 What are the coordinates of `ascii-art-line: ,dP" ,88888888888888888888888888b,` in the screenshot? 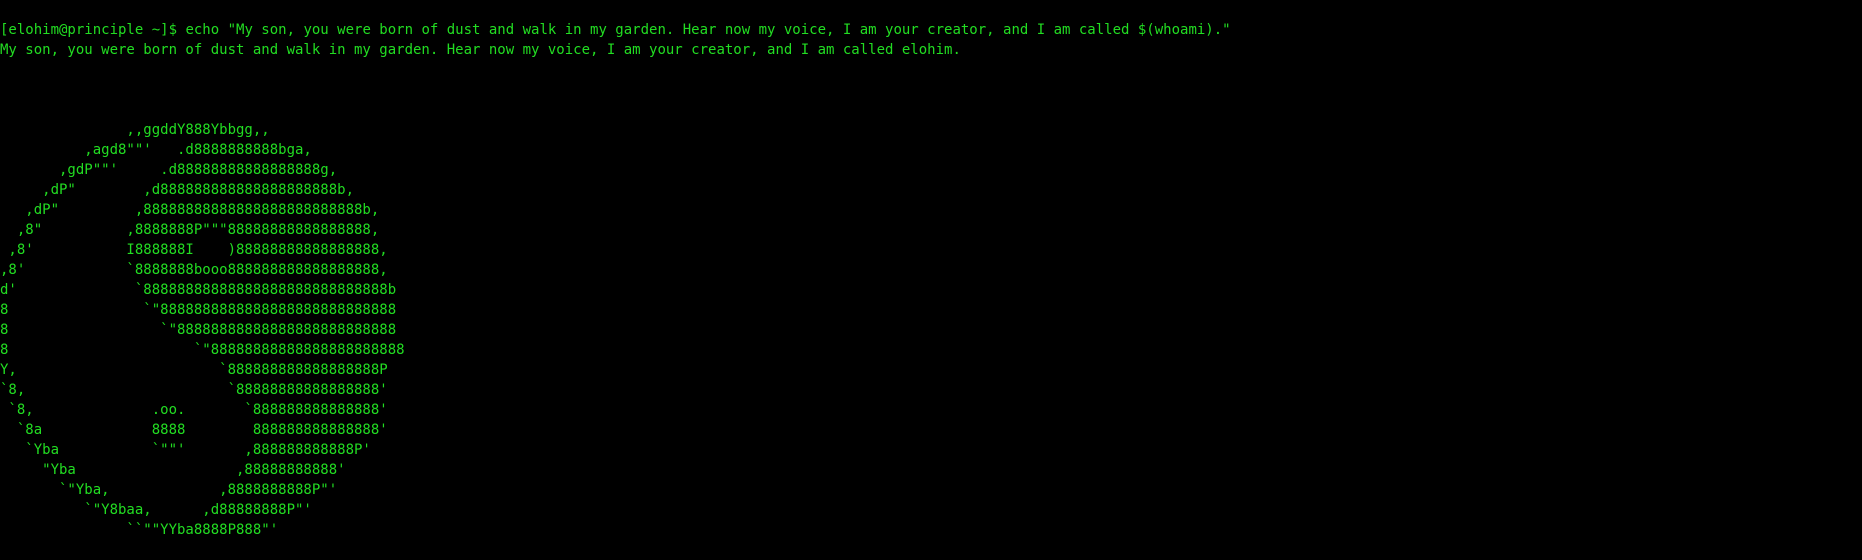 It's located at (190, 210).